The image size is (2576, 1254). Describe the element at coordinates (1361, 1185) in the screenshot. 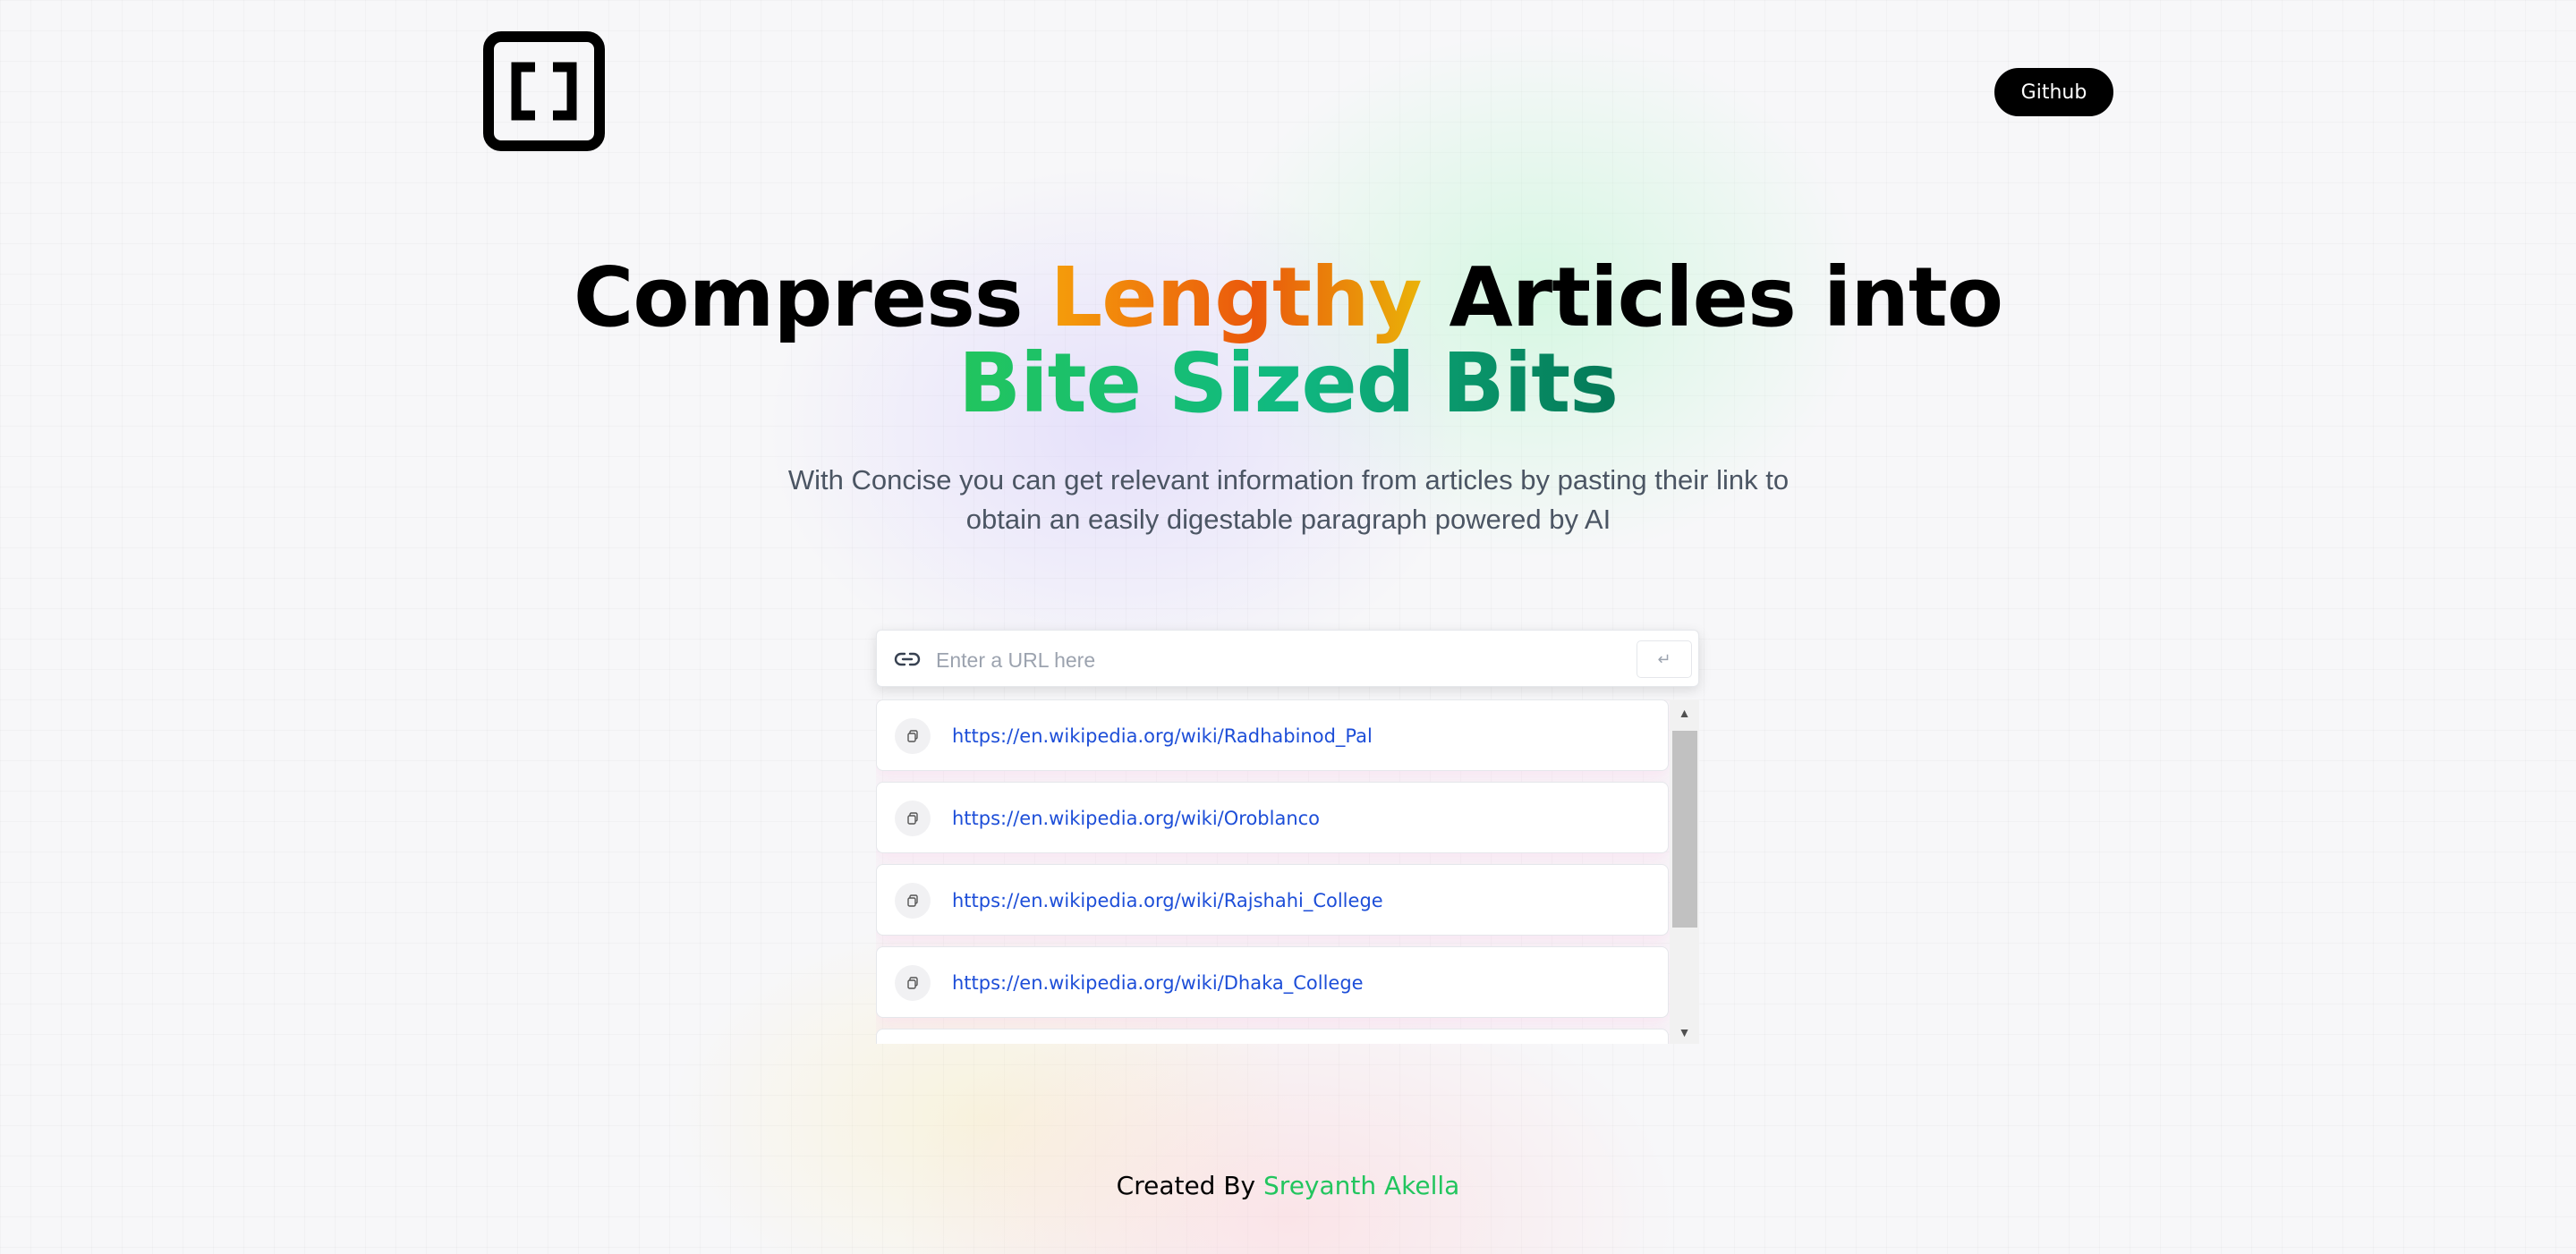

I see `footer-author-link: Sreyanth Akella` at that location.